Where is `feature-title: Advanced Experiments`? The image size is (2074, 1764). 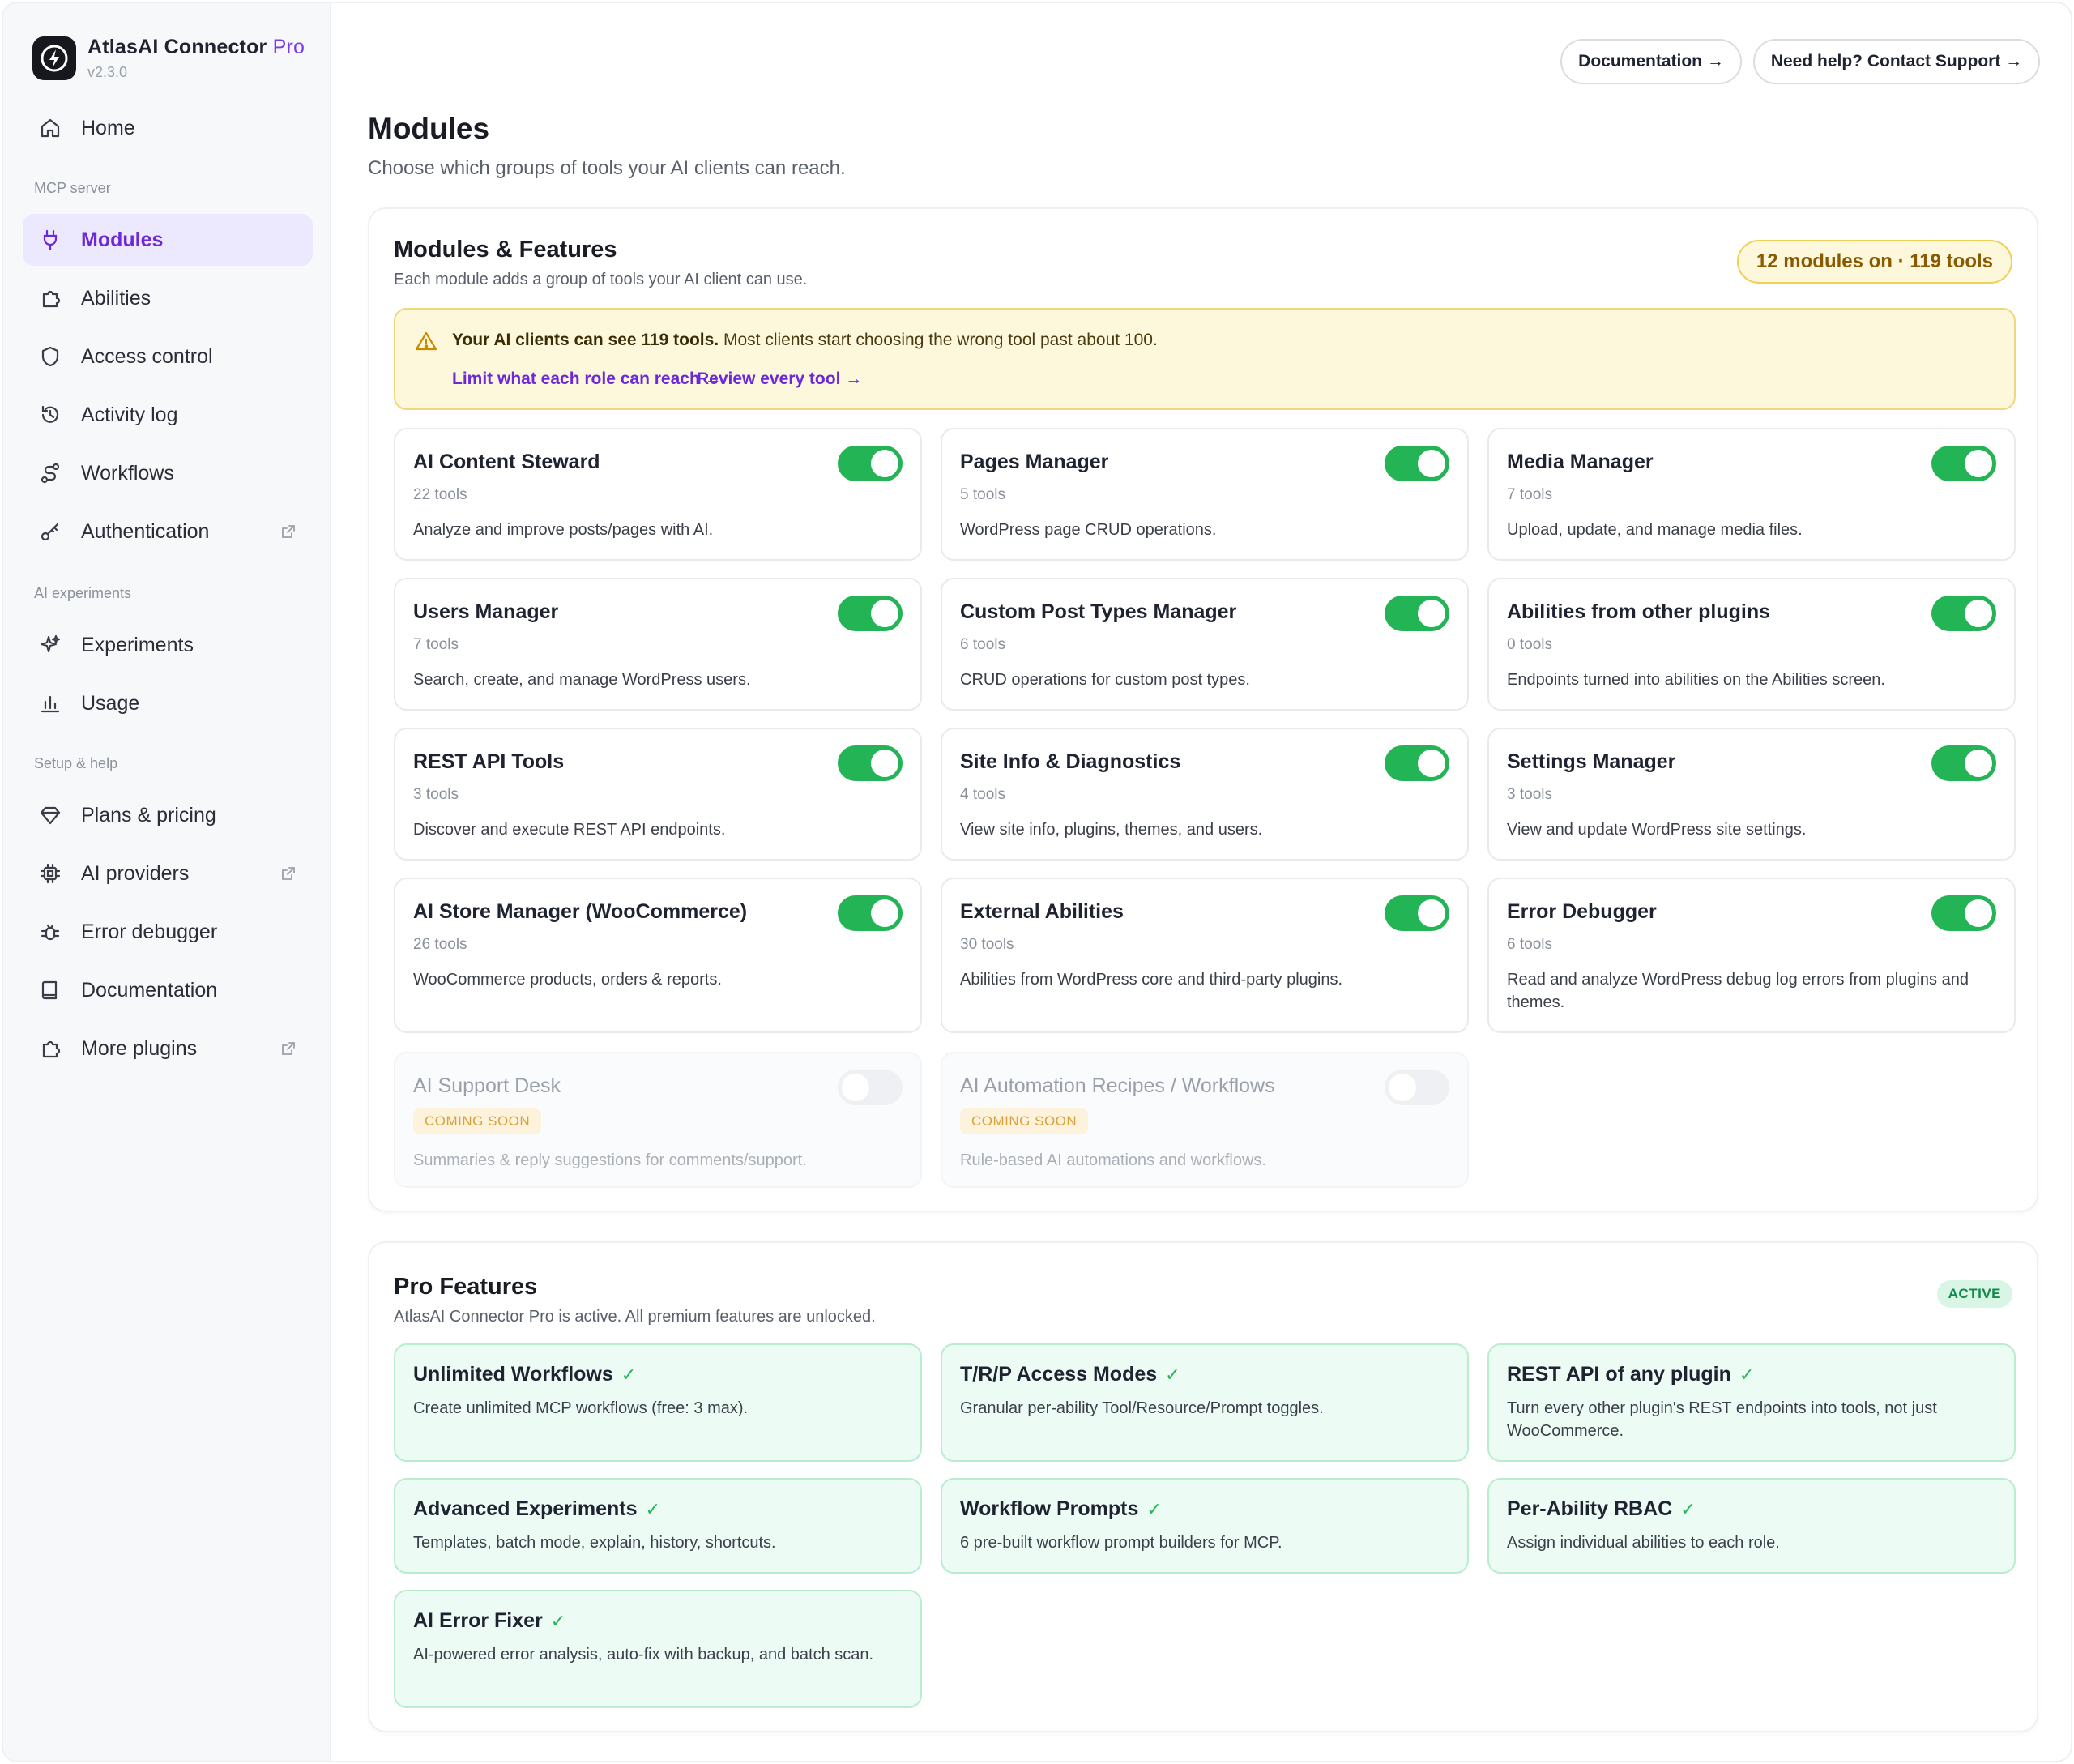 feature-title: Advanced Experiments is located at coordinates (525, 1508).